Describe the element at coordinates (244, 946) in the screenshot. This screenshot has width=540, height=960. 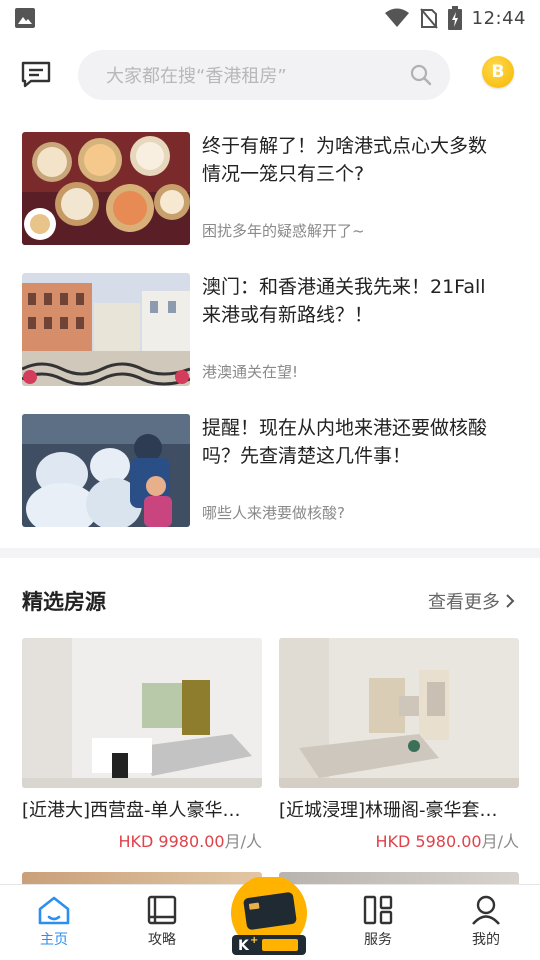
I see `svg-text: K` at that location.